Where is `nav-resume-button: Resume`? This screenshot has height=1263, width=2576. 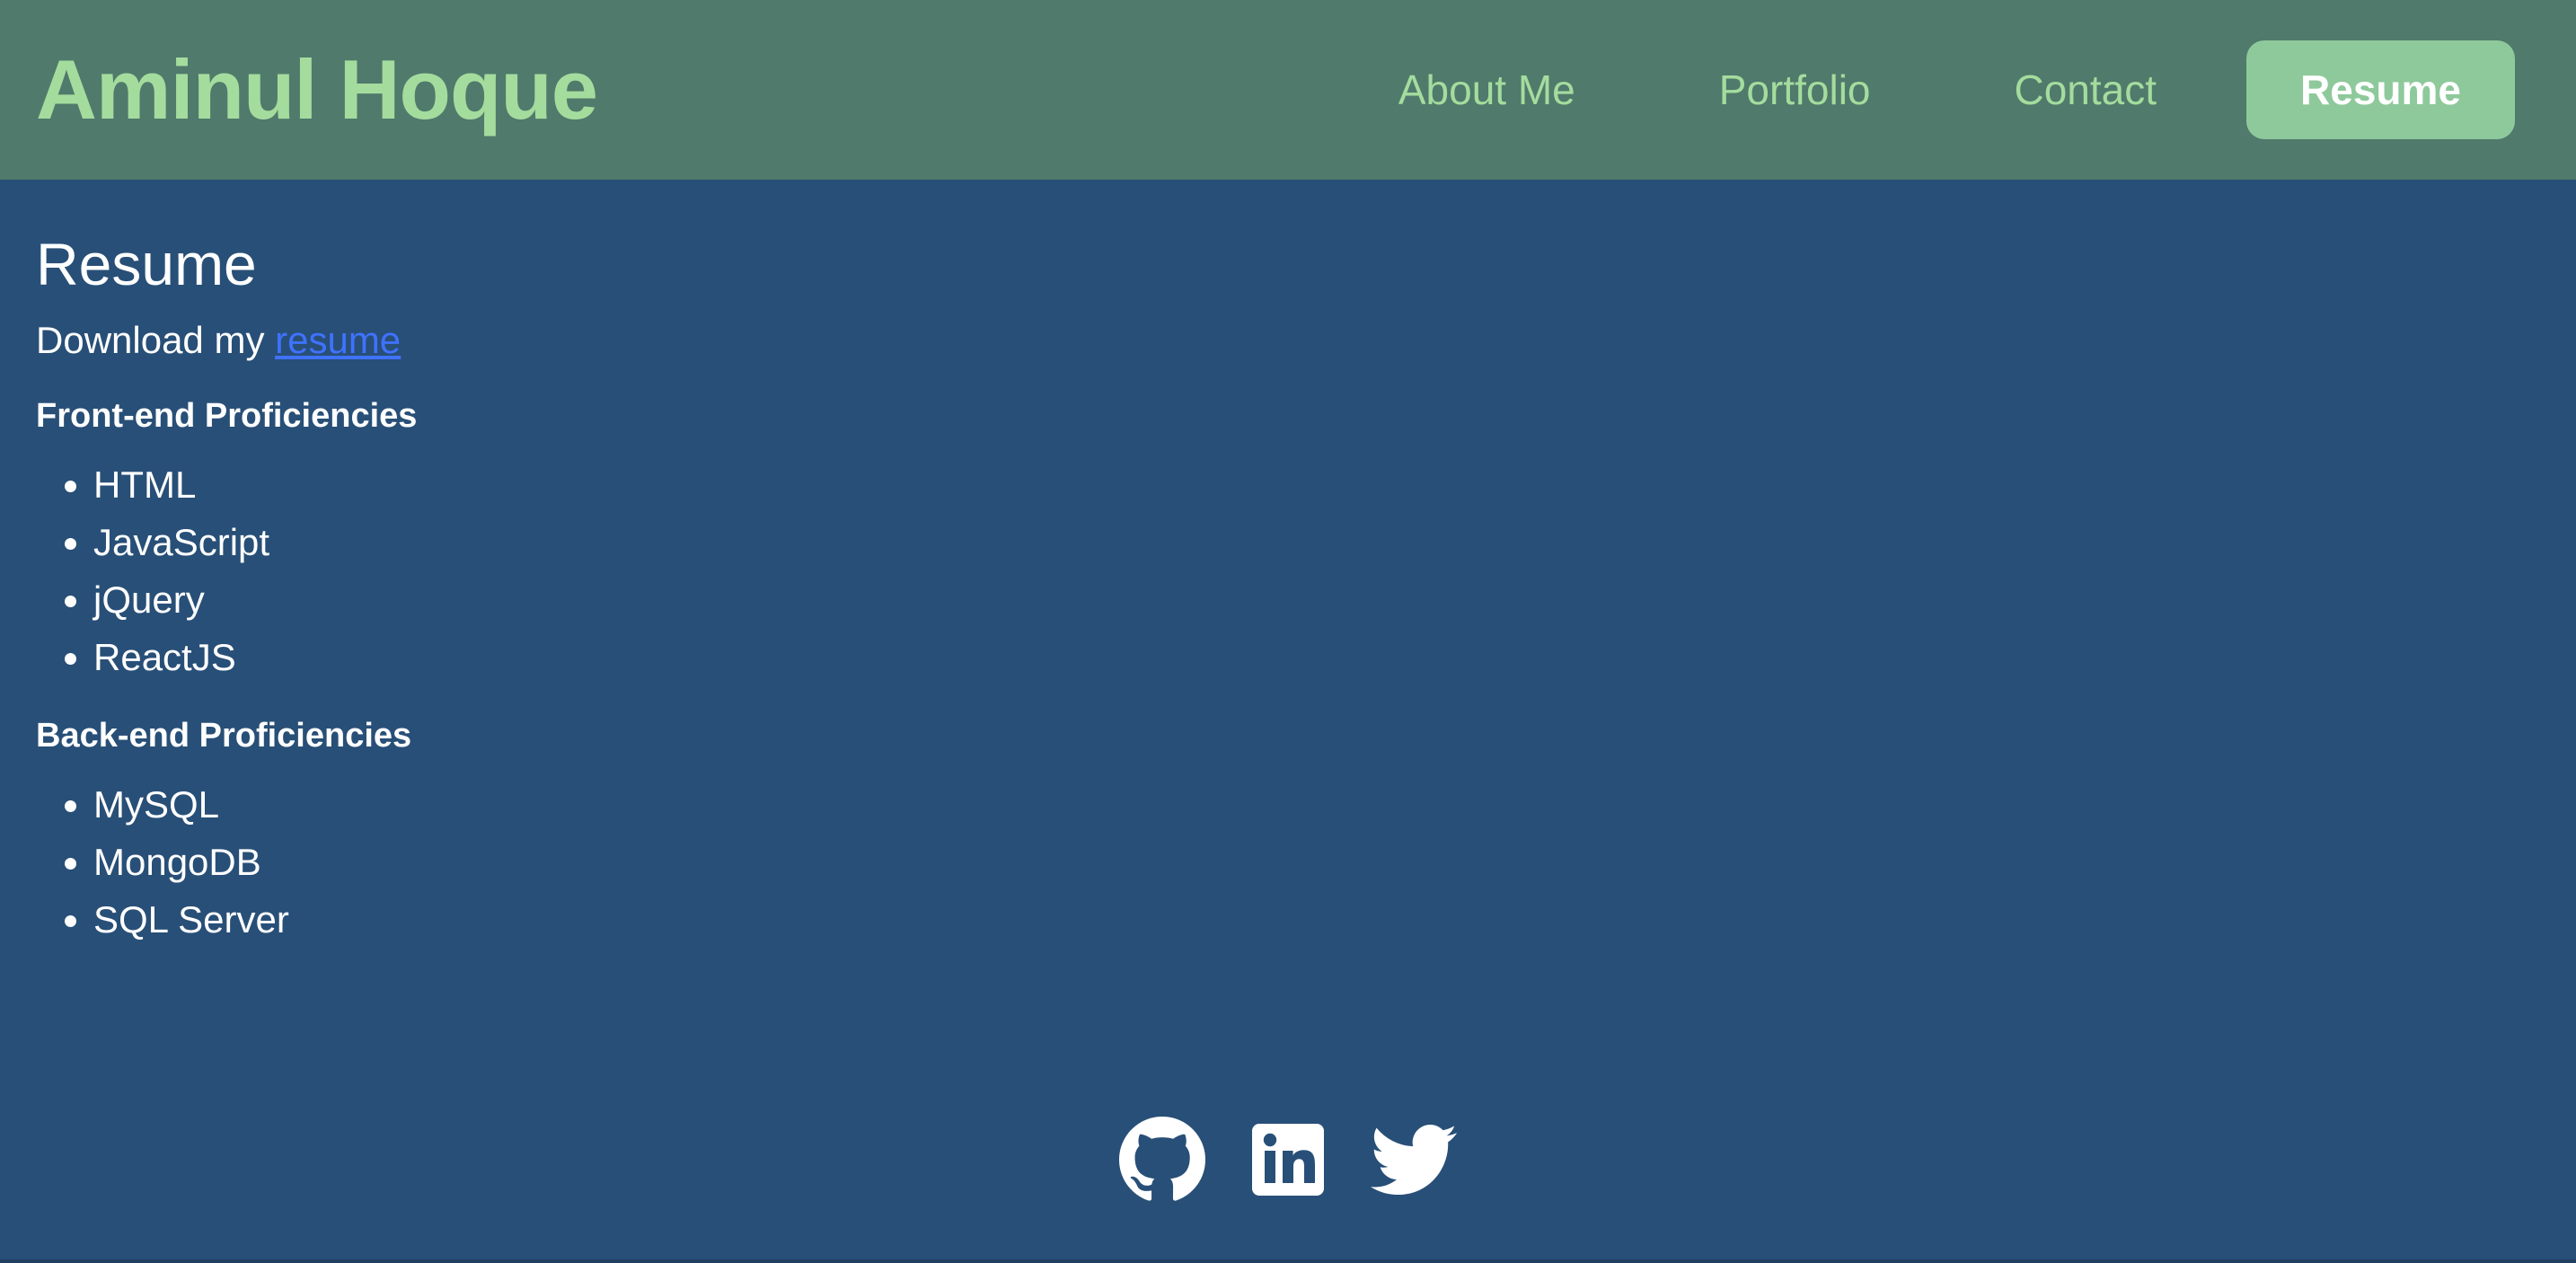 nav-resume-button: Resume is located at coordinates (2380, 89).